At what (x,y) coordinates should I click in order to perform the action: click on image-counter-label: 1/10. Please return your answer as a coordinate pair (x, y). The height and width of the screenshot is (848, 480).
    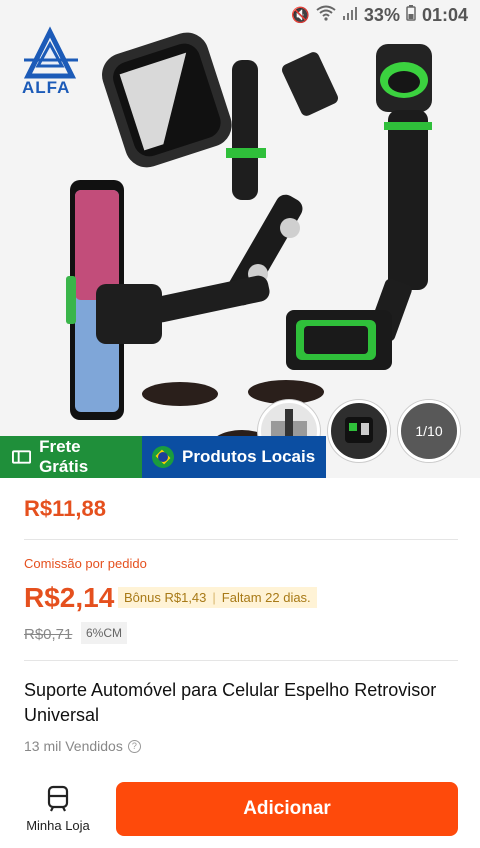
    Looking at the image, I should click on (429, 431).